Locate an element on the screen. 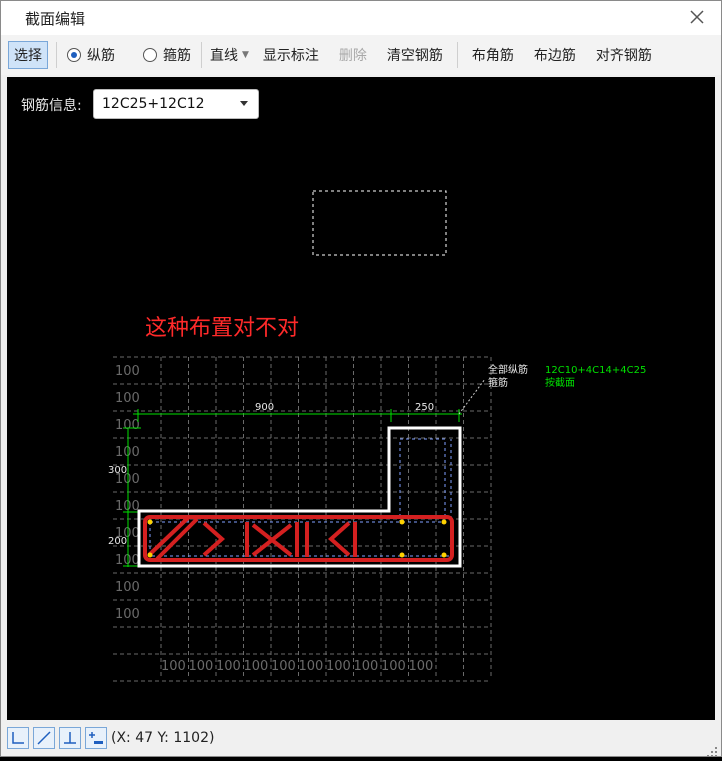  title-bar: 截面编辑 is located at coordinates (361, 18).